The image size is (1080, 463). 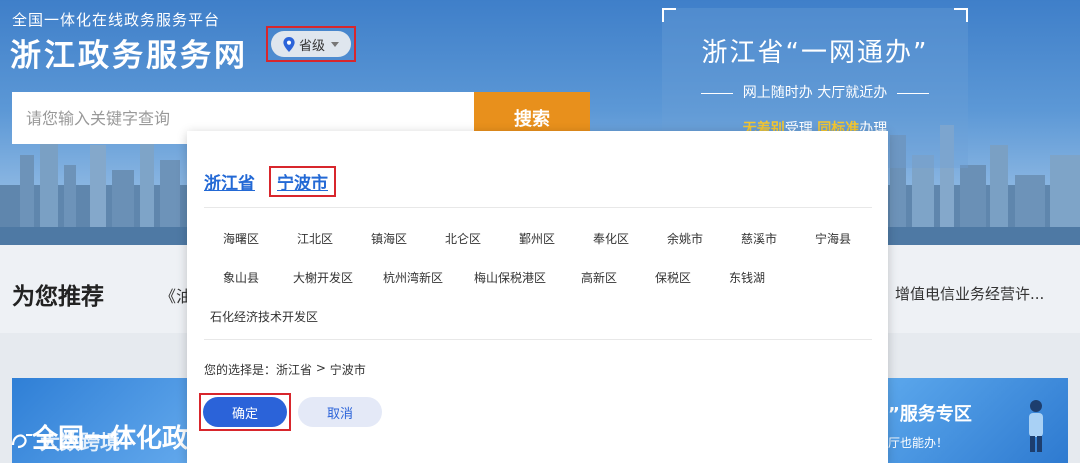 What do you see at coordinates (240, 370) in the screenshot?
I see `selection-prefix: 您的选择是：` at bounding box center [240, 370].